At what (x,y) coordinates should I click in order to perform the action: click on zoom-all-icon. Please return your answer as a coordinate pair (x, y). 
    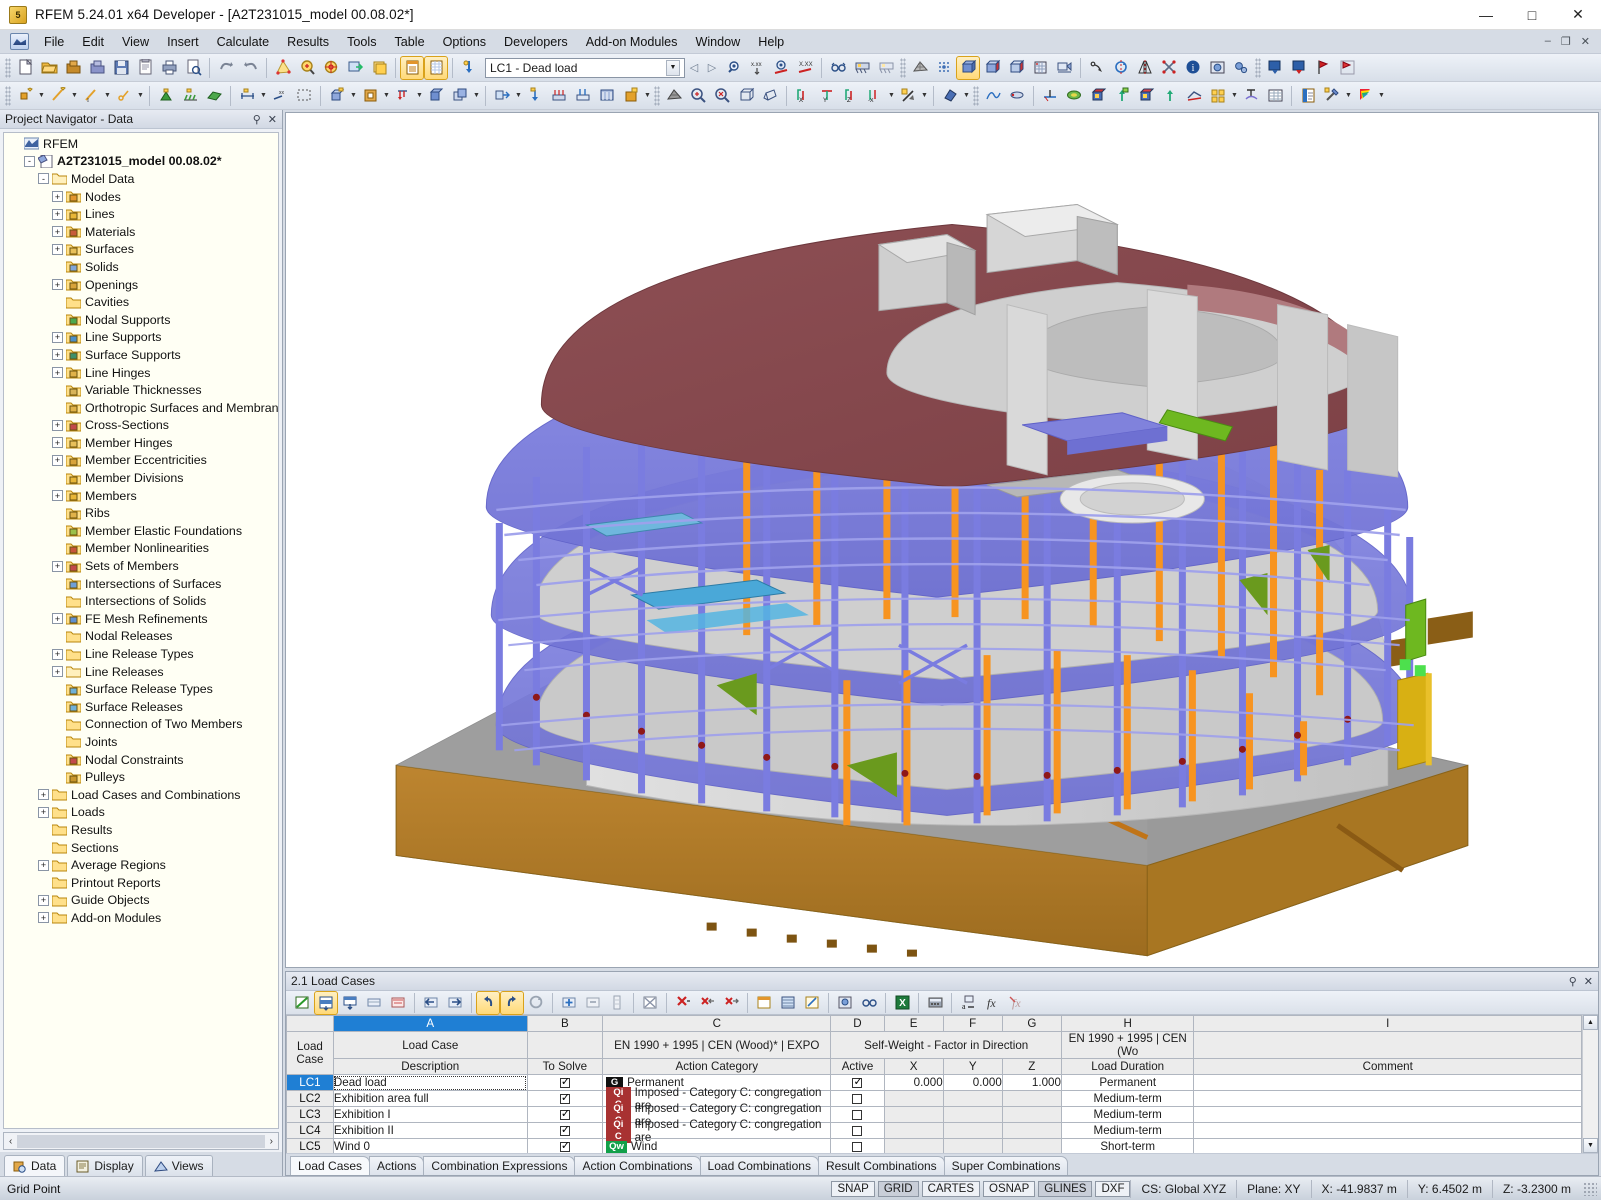
    Looking at the image, I should click on (331, 68).